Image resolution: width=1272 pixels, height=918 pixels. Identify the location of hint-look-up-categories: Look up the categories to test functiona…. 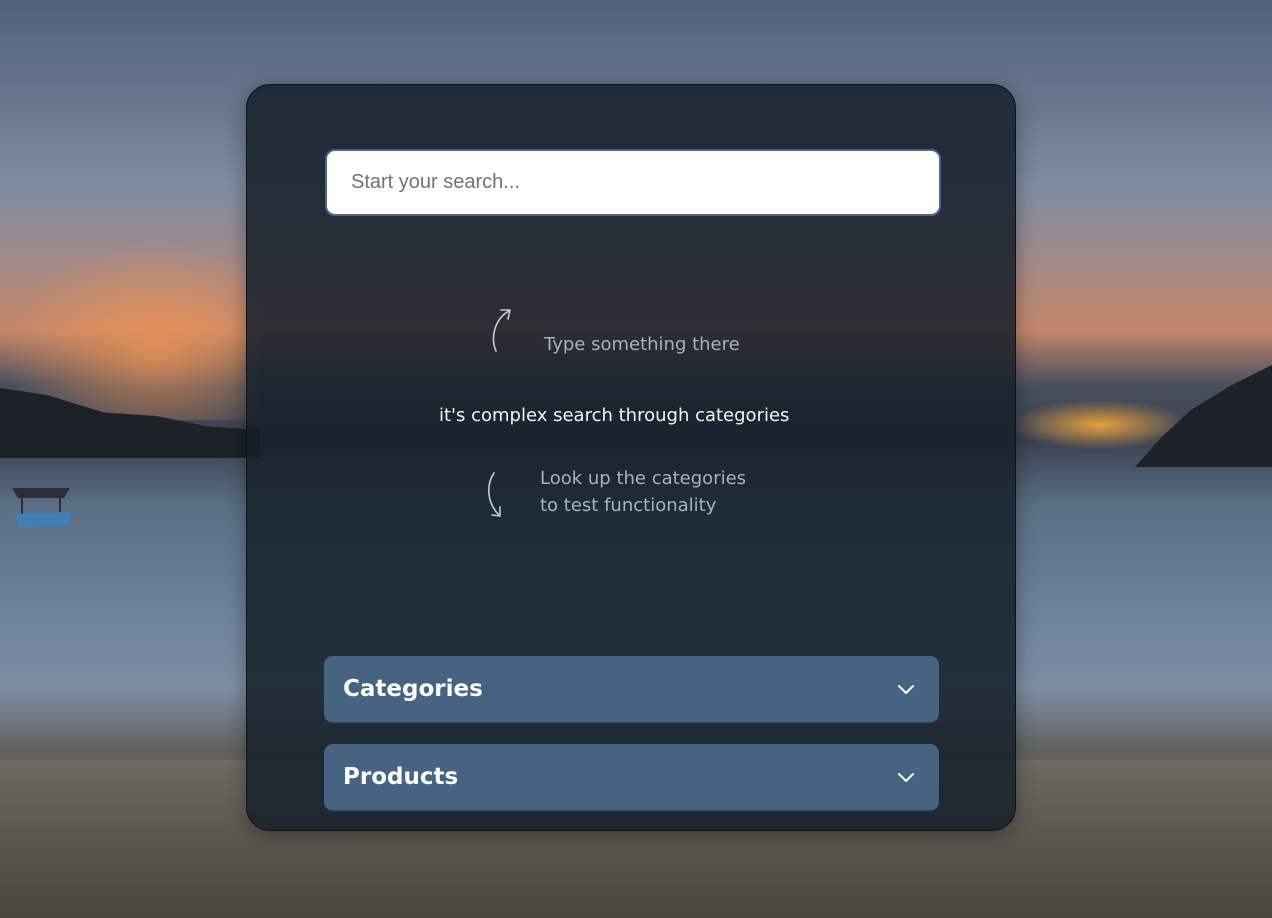
(643, 492).